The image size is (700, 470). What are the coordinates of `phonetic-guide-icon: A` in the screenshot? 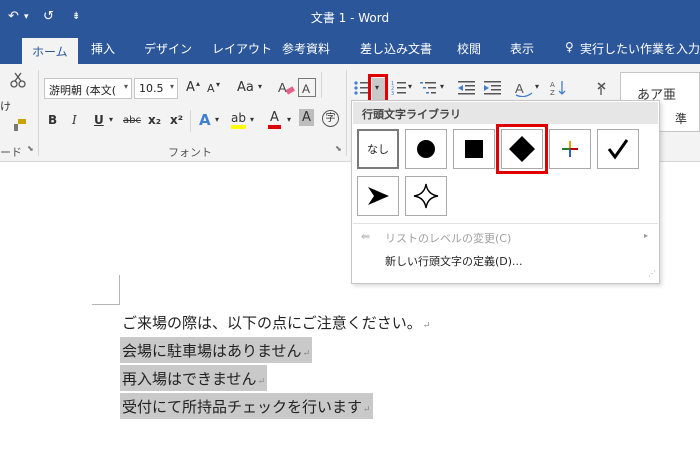 It's located at (307, 87).